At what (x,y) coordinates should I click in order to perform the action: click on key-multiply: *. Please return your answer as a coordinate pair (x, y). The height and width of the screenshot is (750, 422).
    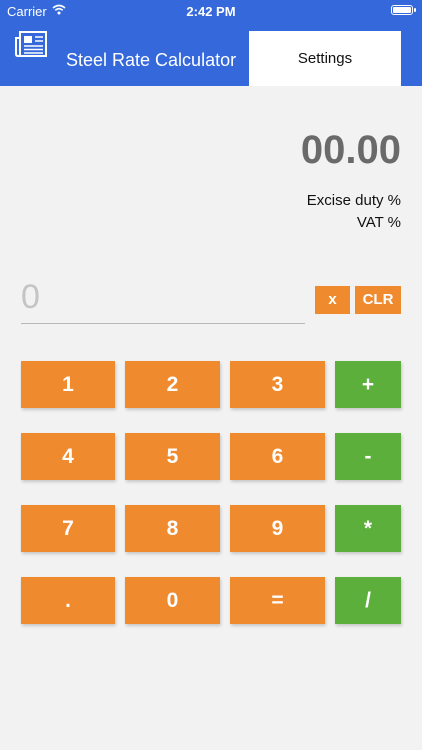
    Looking at the image, I should click on (368, 528).